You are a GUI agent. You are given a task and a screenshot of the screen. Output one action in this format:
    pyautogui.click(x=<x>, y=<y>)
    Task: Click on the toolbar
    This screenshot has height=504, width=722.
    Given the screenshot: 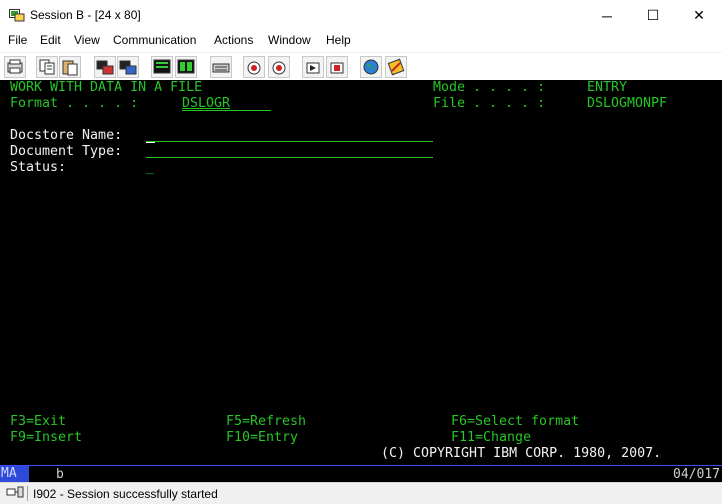 What is the action you would take?
    pyautogui.click(x=361, y=66)
    